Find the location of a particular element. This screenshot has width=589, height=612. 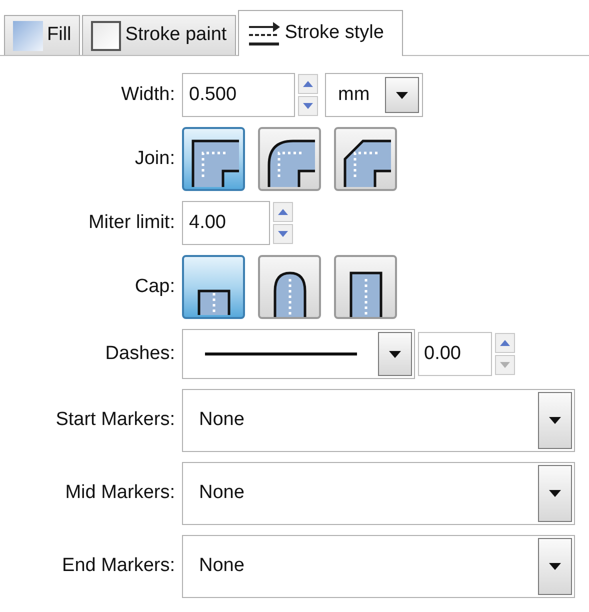

tab: Stroke paint is located at coordinates (159, 35).